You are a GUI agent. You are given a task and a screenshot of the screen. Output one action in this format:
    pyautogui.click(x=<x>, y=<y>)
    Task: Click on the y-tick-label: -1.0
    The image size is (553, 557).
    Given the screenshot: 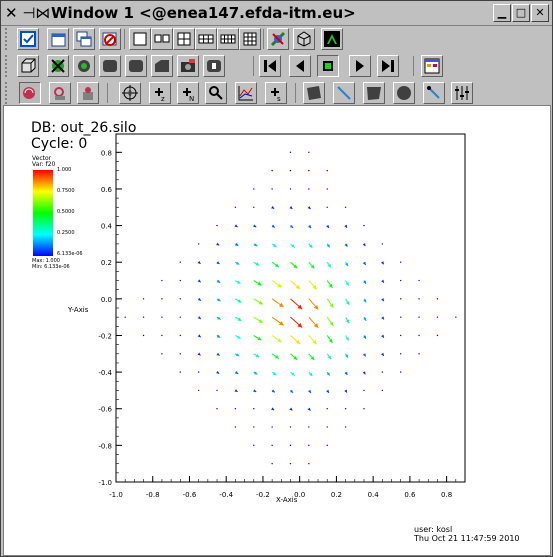 What is the action you would take?
    pyautogui.click(x=105, y=483)
    